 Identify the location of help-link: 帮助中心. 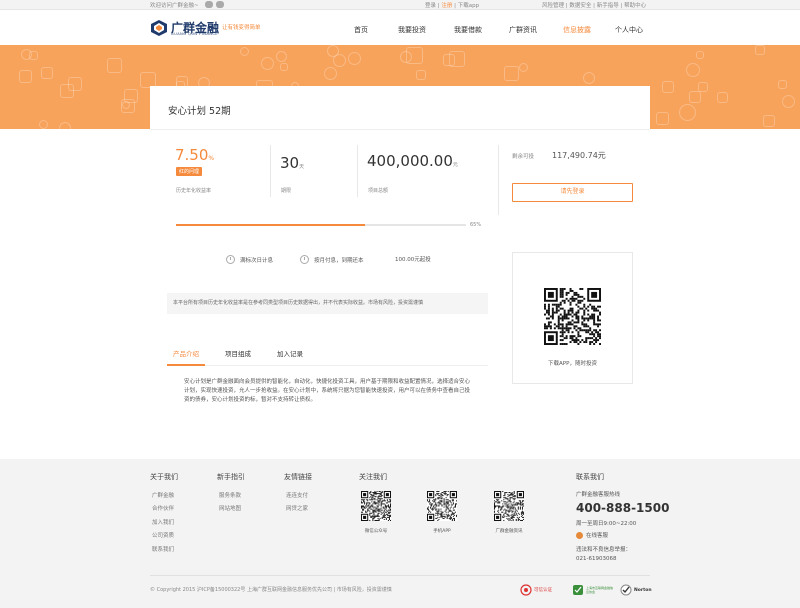
(635, 6).